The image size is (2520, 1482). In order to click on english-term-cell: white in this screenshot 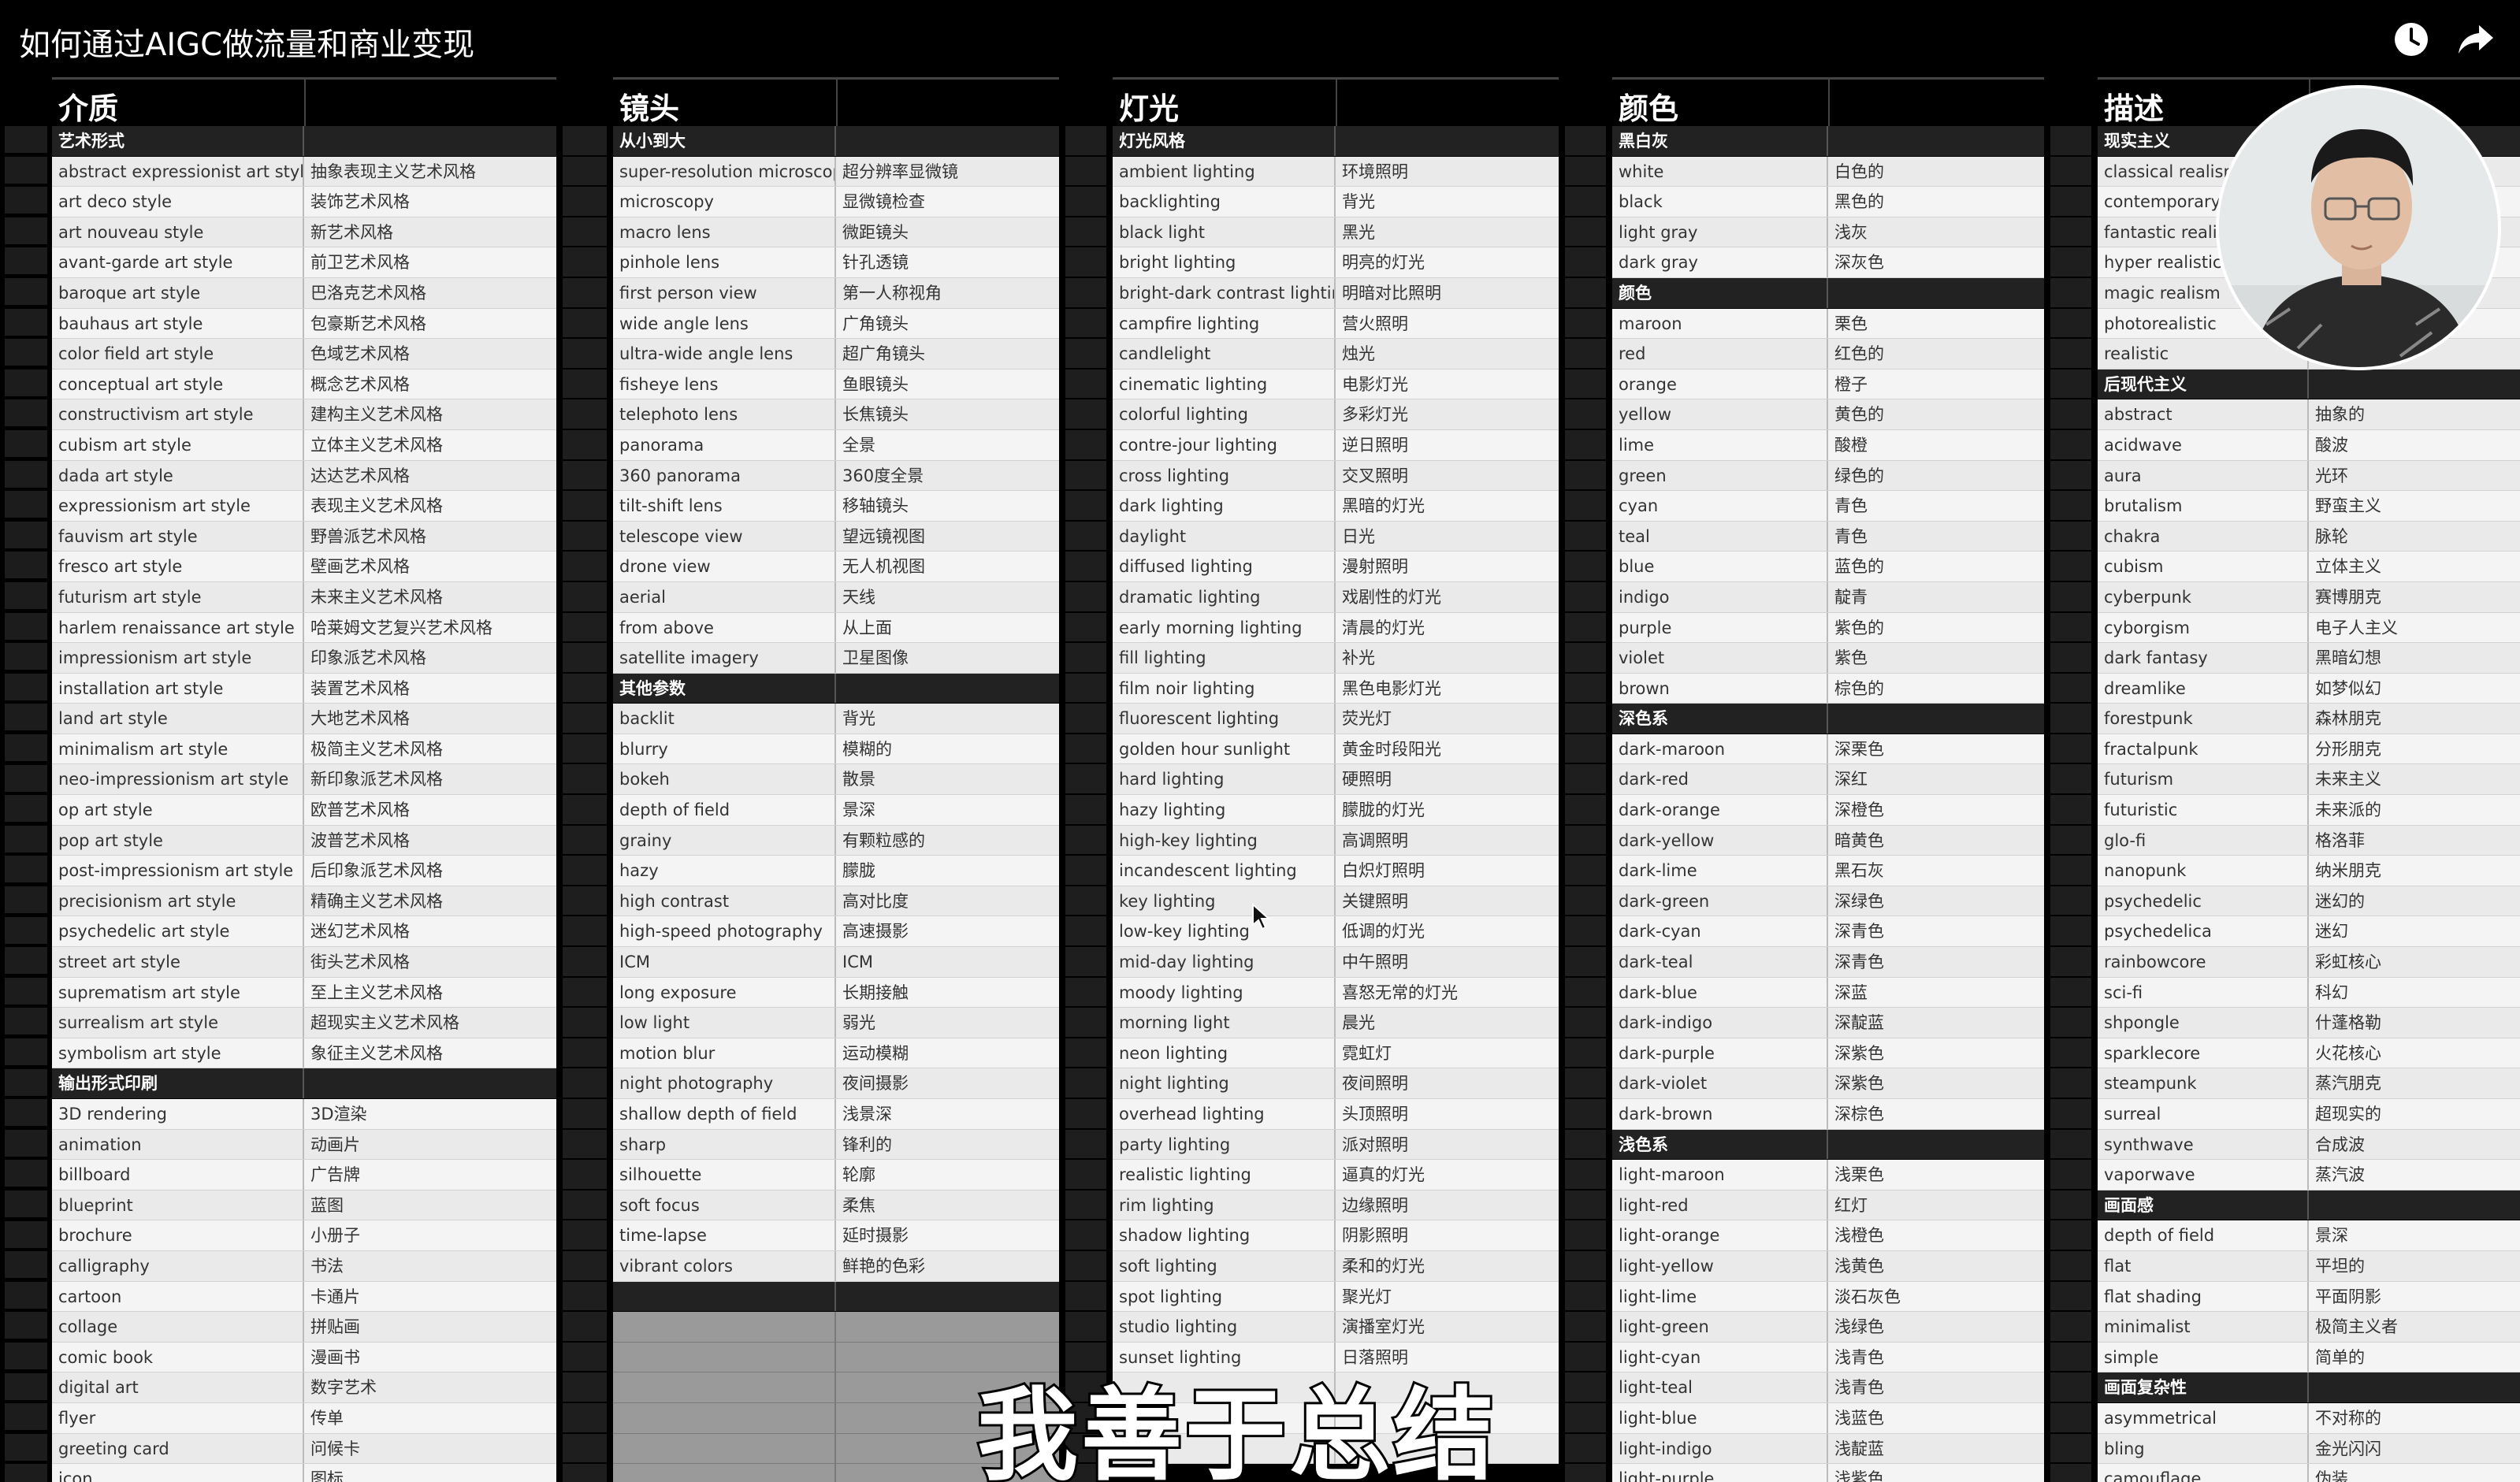, I will do `click(1720, 171)`.